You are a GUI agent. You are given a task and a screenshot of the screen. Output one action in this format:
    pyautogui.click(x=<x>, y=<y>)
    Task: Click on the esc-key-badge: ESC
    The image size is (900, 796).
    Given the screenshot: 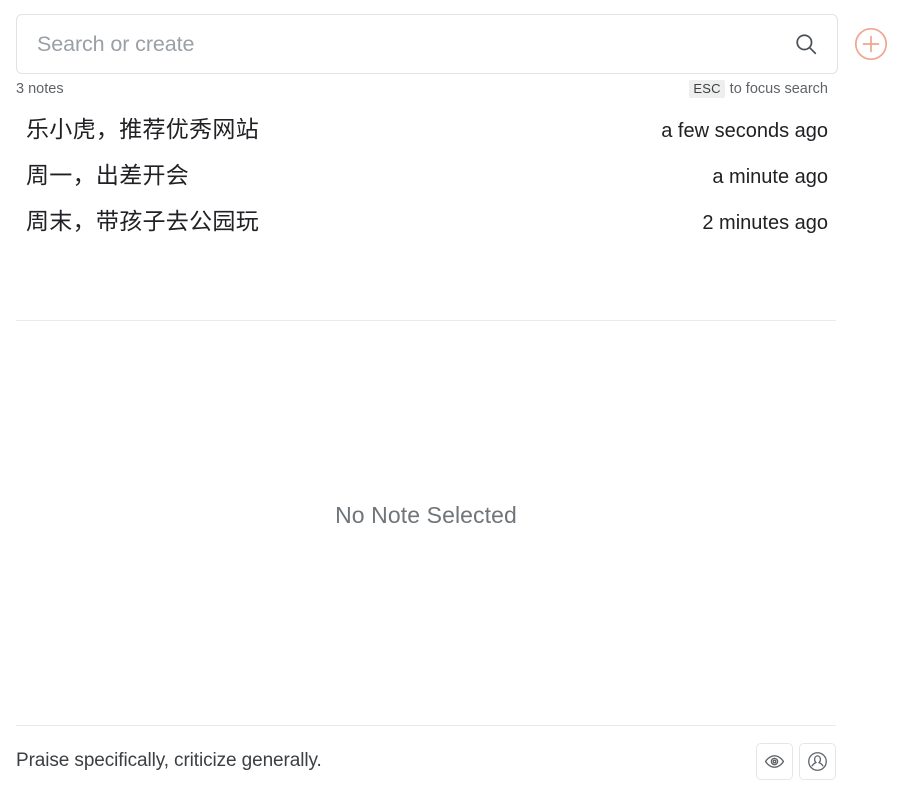 What is the action you would take?
    pyautogui.click(x=707, y=89)
    